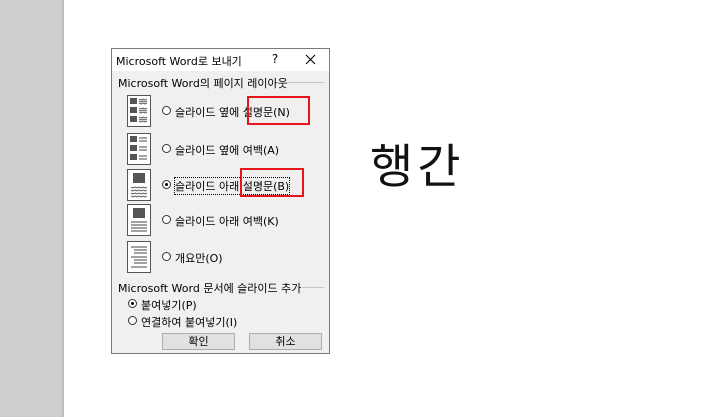  I want to click on app-left-panel, so click(31, 208).